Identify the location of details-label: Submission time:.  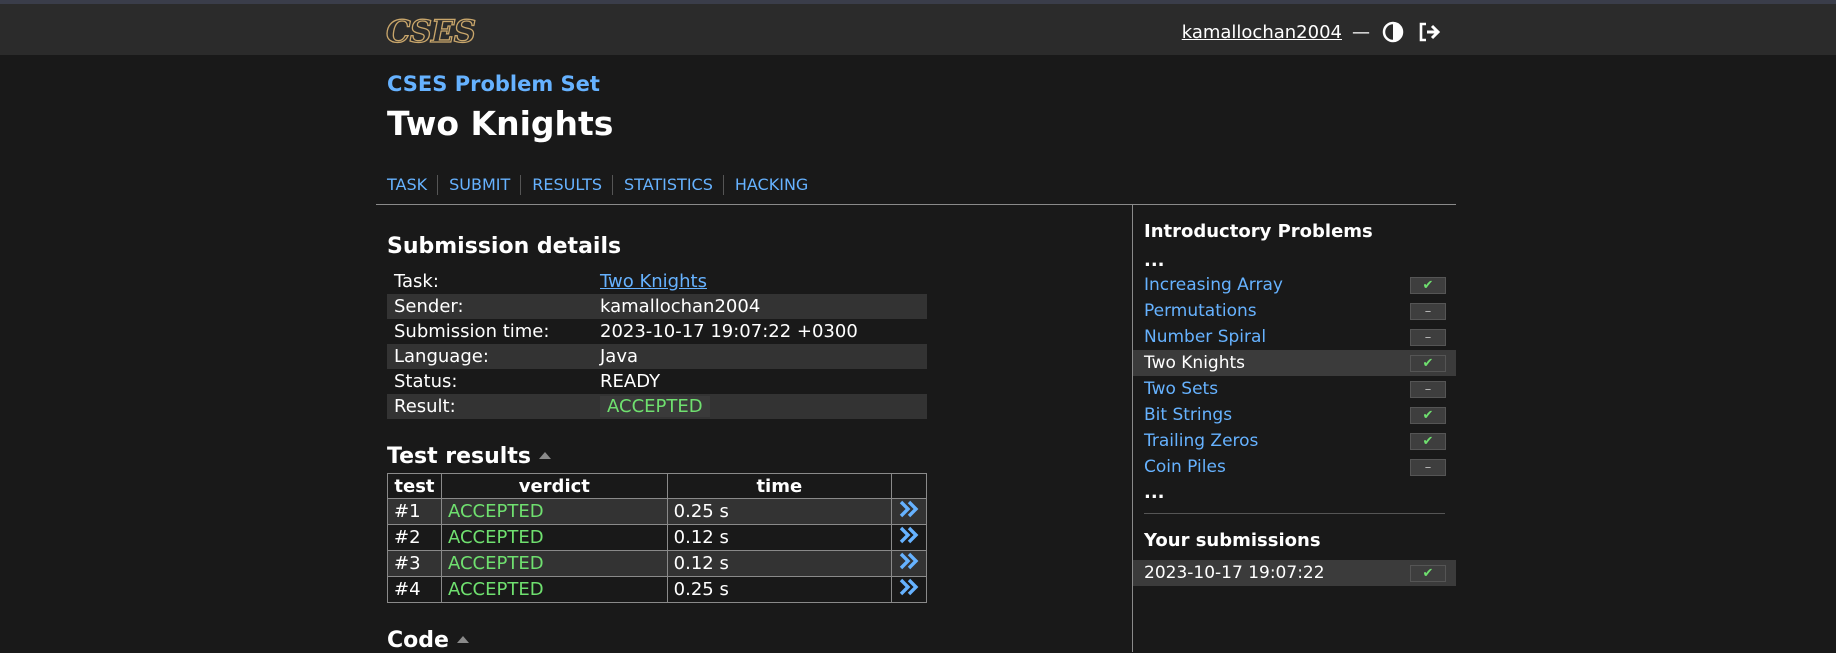
(472, 331).